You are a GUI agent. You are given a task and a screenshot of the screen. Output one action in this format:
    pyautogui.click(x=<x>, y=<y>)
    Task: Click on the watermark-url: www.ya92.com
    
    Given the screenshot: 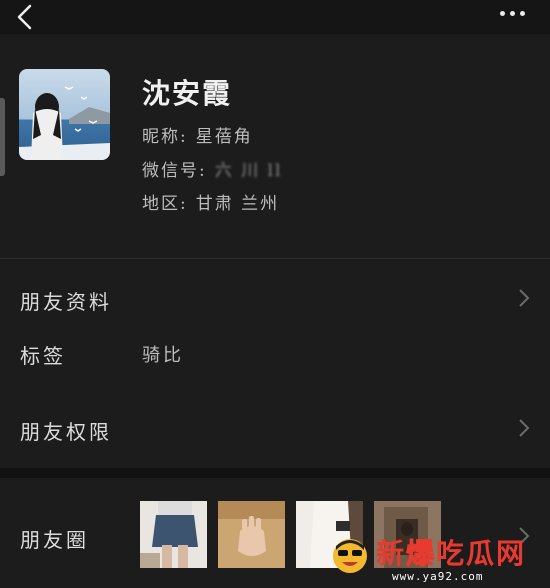 What is the action you would take?
    pyautogui.click(x=438, y=576)
    